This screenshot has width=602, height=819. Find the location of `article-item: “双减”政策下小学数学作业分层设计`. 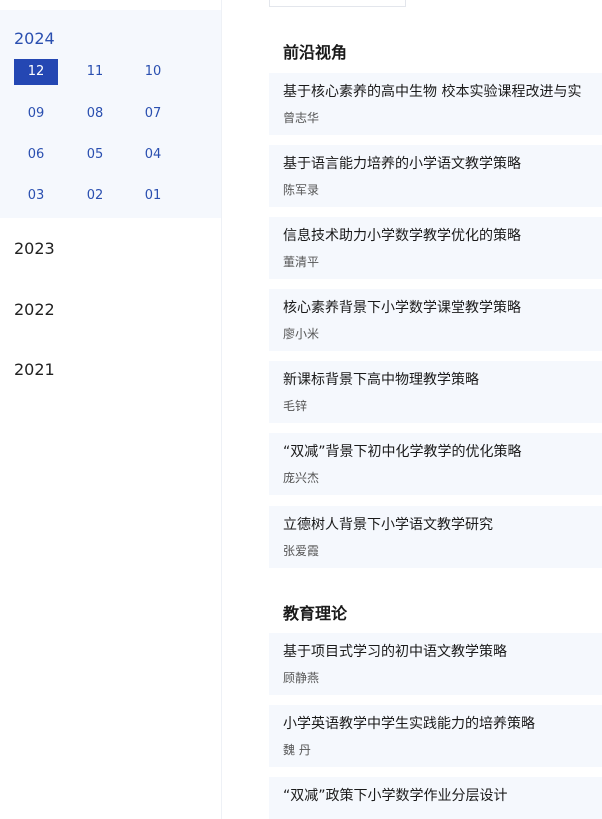

article-item: “双减”政策下小学数学作业分层设计 is located at coordinates (435, 798).